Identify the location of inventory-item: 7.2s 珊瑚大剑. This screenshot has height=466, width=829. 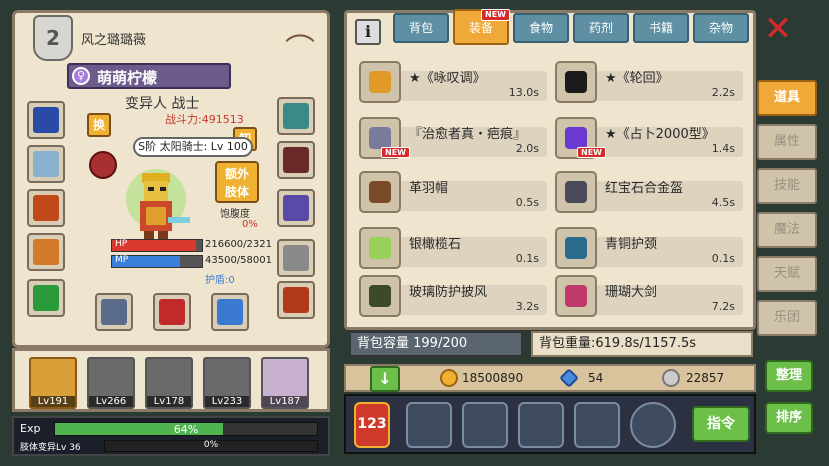
(650, 296).